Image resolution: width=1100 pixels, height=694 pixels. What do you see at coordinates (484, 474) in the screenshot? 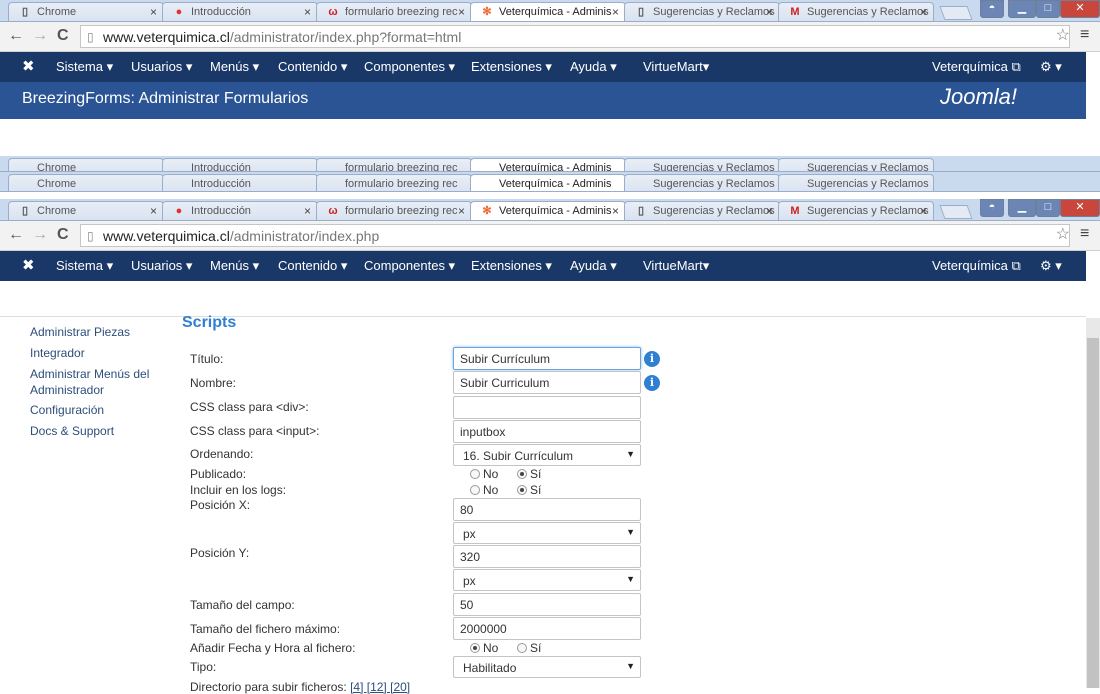
I see `publicado-no: No` at bounding box center [484, 474].